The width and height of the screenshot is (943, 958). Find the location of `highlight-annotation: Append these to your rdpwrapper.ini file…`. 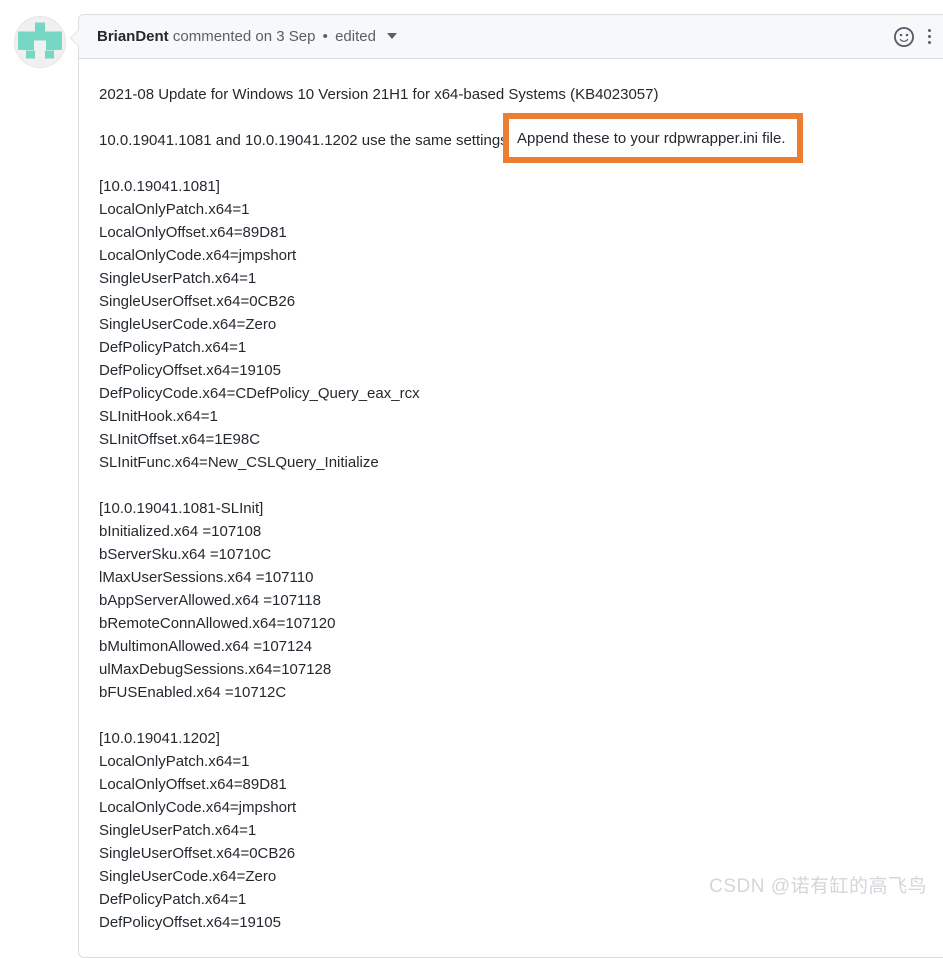

highlight-annotation: Append these to your rdpwrapper.ini file… is located at coordinates (653, 138).